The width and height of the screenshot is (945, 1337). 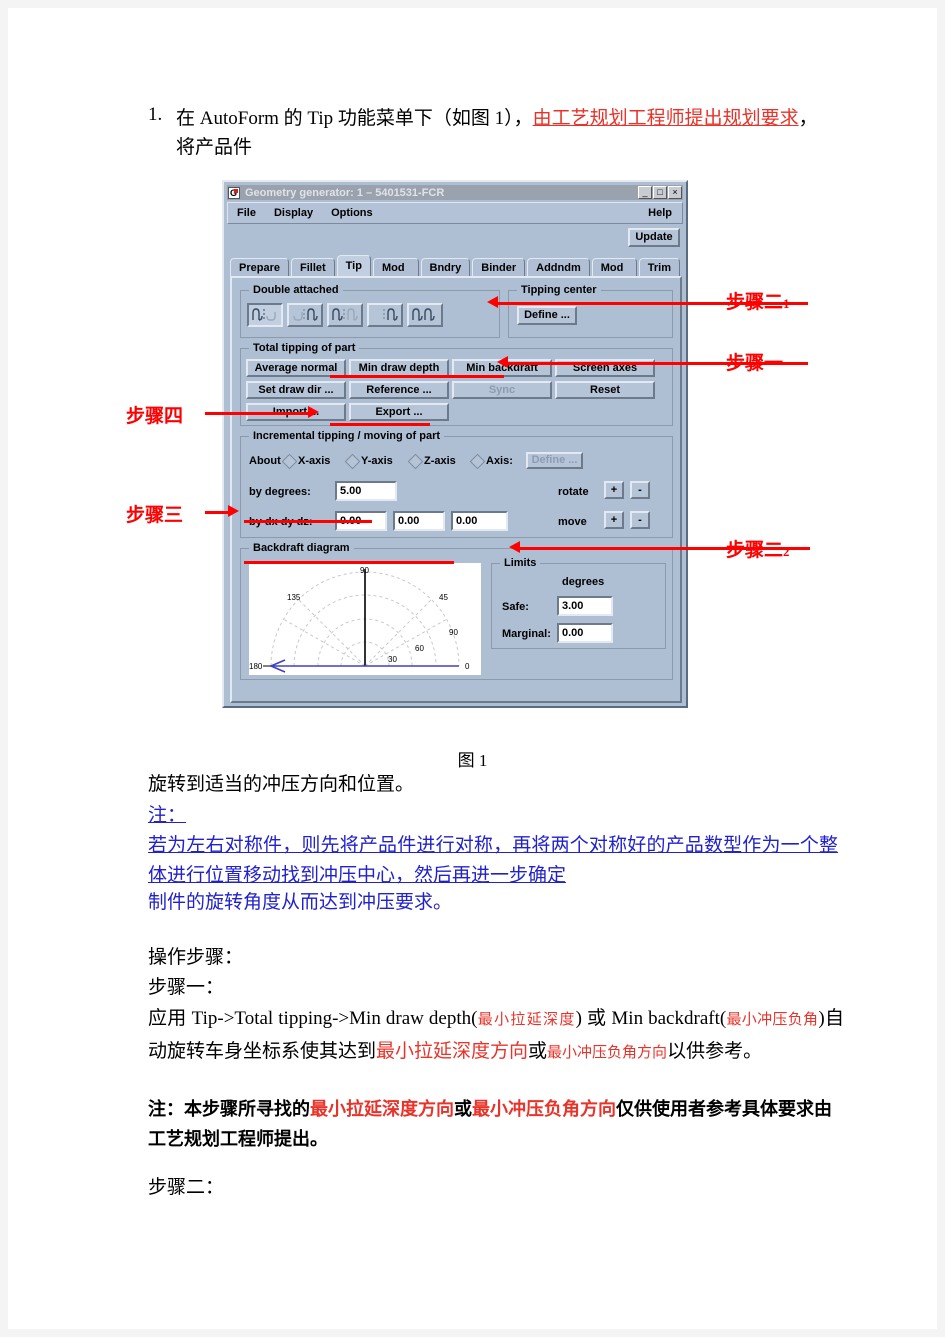 What do you see at coordinates (477, 461) in the screenshot?
I see `radio-custom-axis` at bounding box center [477, 461].